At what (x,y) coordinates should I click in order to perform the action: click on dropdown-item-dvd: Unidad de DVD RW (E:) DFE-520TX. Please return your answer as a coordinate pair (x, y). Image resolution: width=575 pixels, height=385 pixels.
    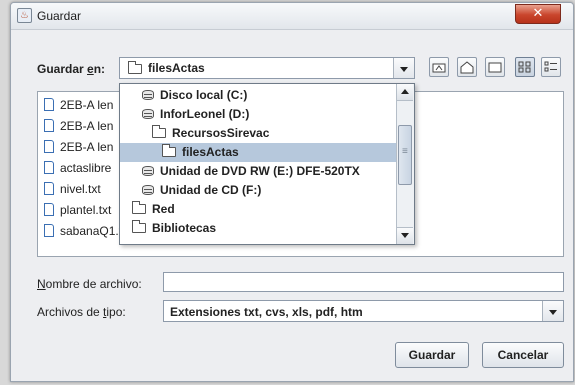
    Looking at the image, I should click on (258, 171).